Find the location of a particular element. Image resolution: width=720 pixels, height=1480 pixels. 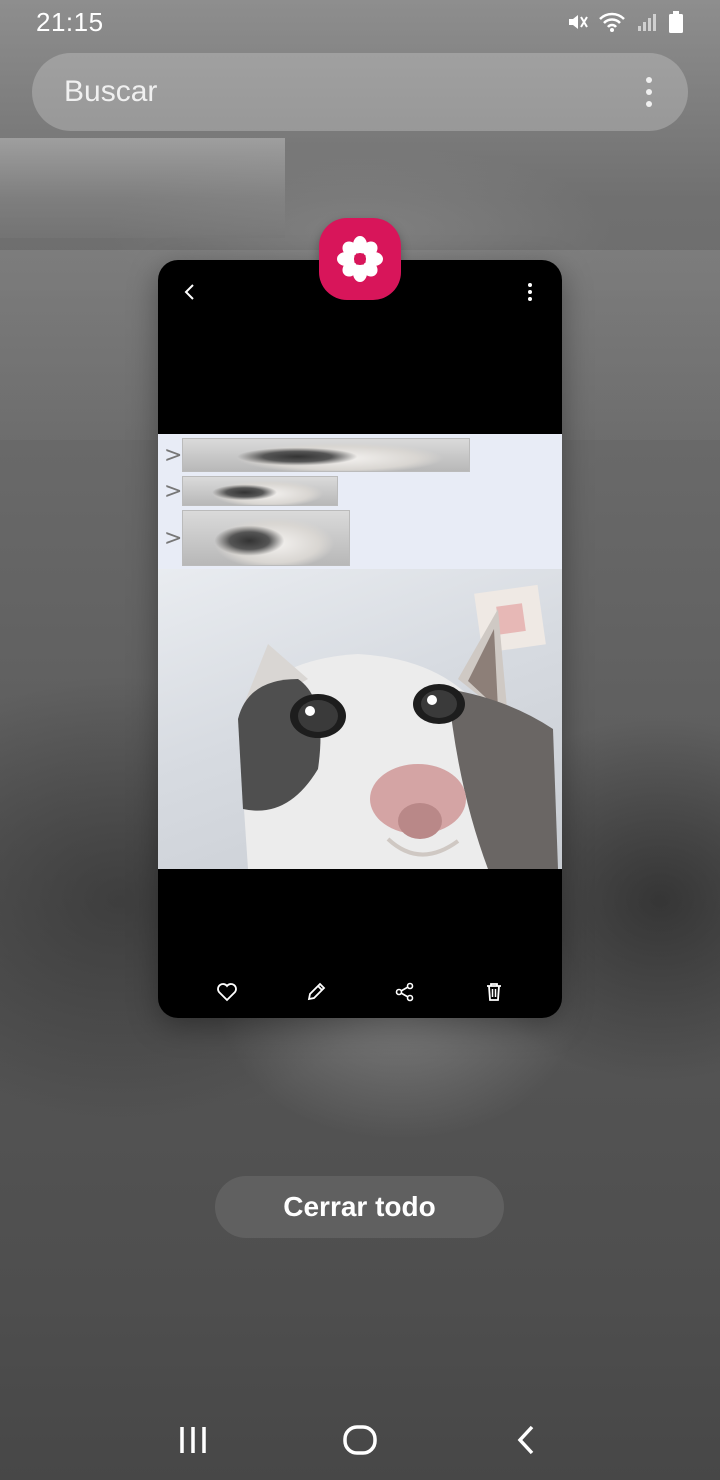

card-more-button is located at coordinates (530, 292).